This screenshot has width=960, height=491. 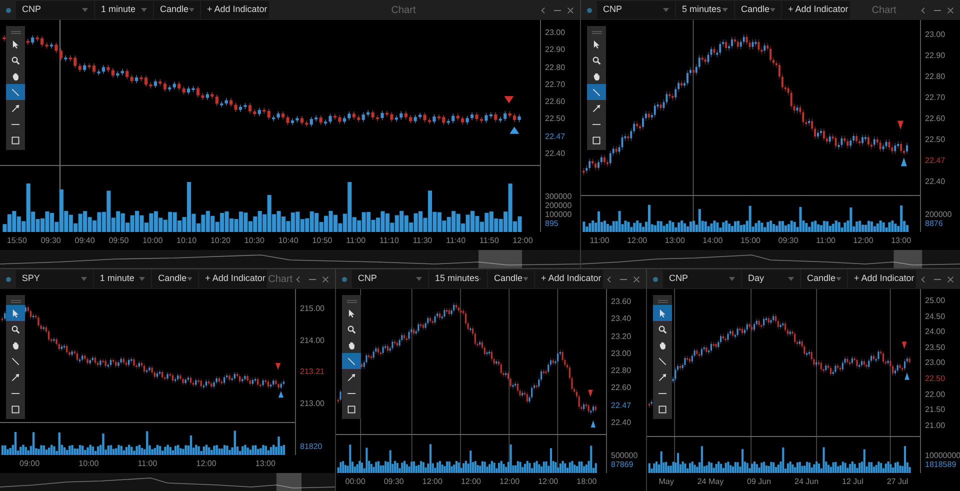 What do you see at coordinates (935, 425) in the screenshot?
I see `axis-label: 21.00` at bounding box center [935, 425].